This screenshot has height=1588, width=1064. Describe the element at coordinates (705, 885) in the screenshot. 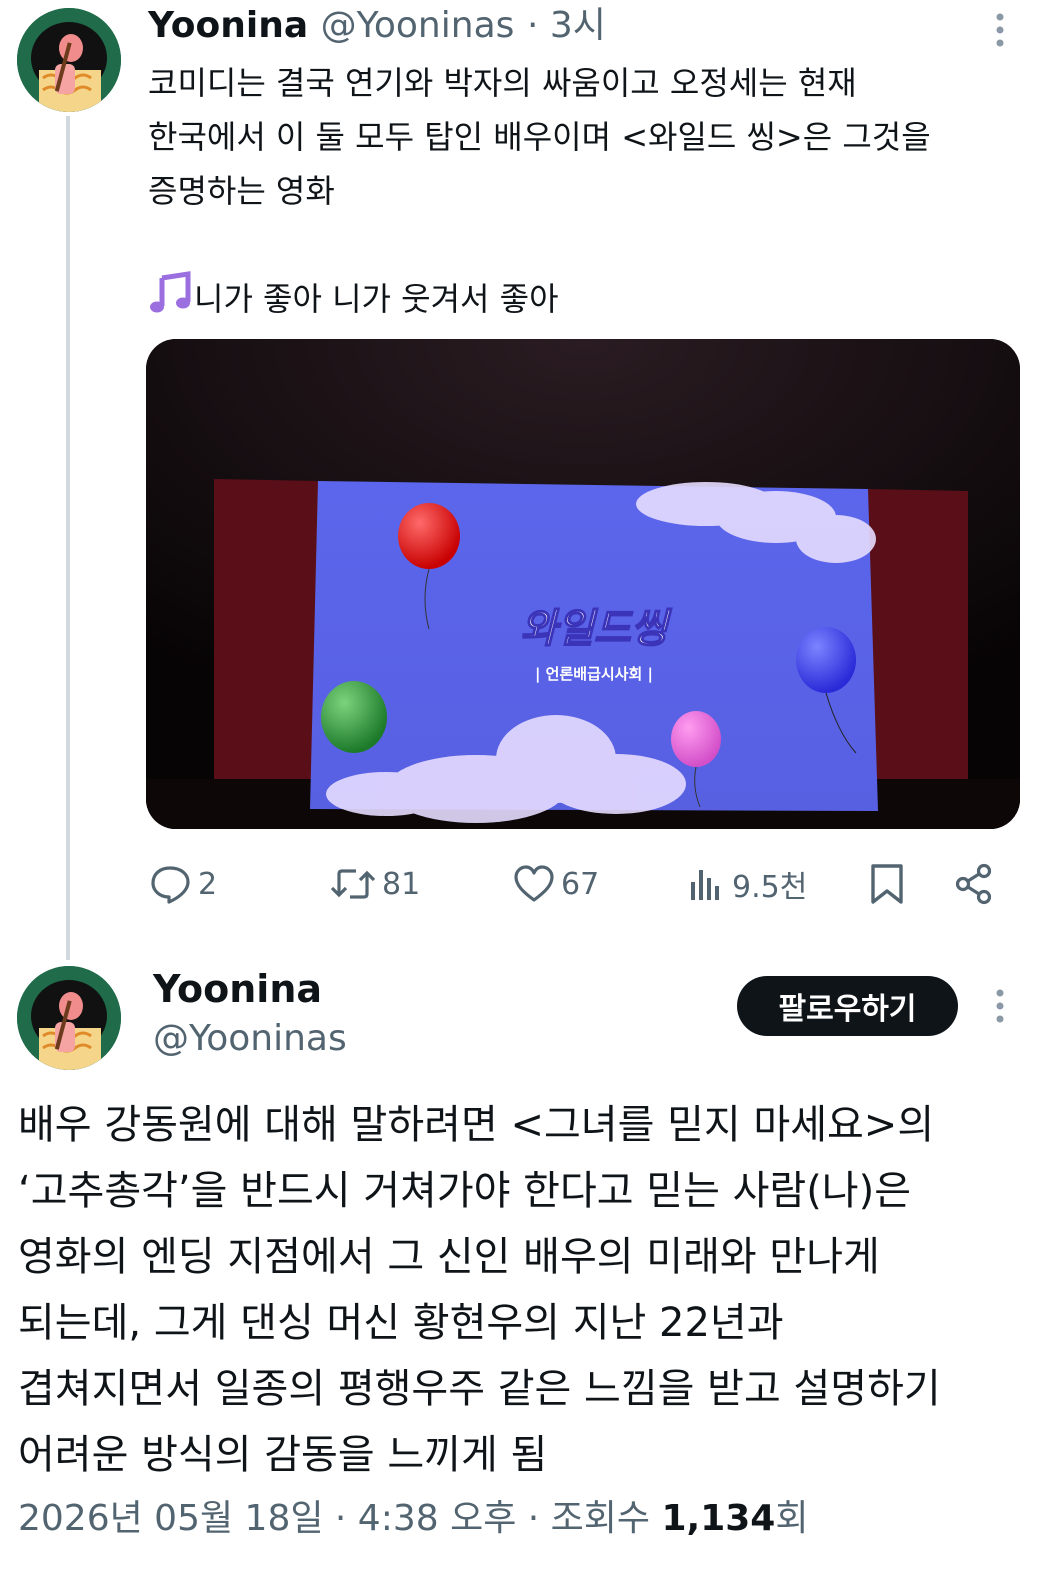

I see `views-chart-icon` at that location.